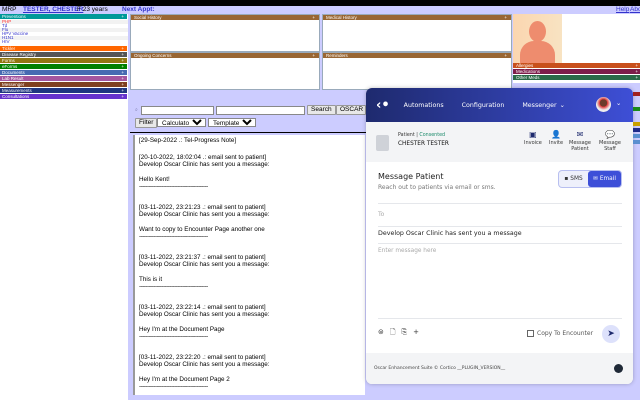 The width and height of the screenshot is (640, 400). I want to click on section-label: Forms, so click(8, 60).